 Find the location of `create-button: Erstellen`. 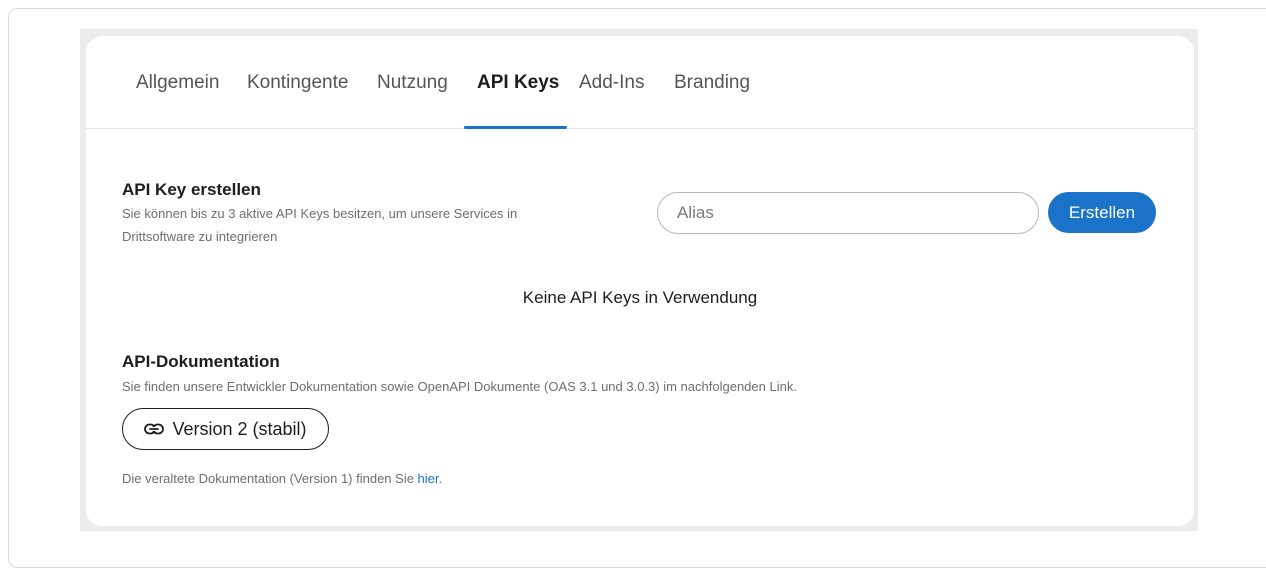

create-button: Erstellen is located at coordinates (1102, 212).